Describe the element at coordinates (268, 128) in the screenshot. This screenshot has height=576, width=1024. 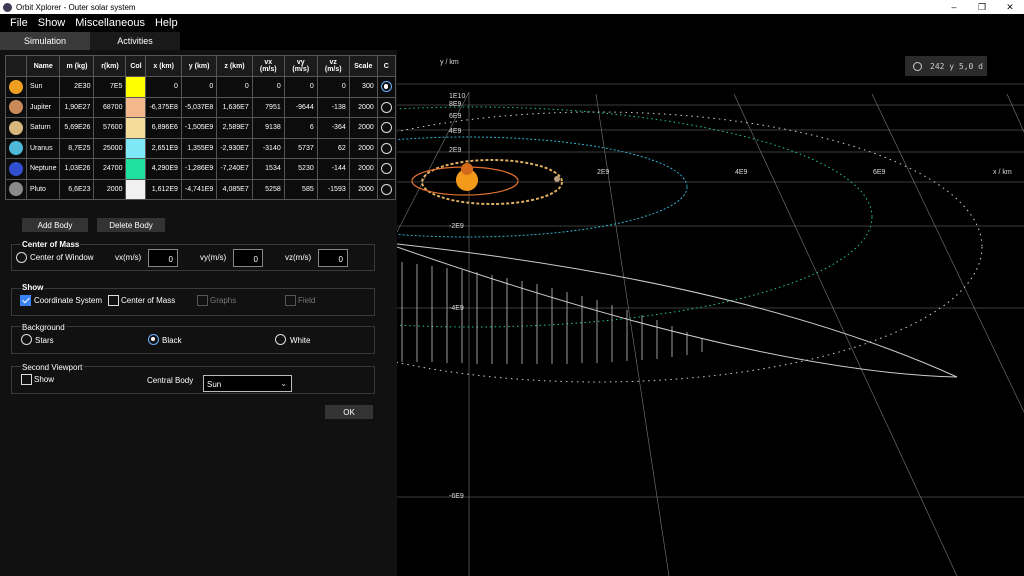
I see `vx-cell: 9138` at that location.